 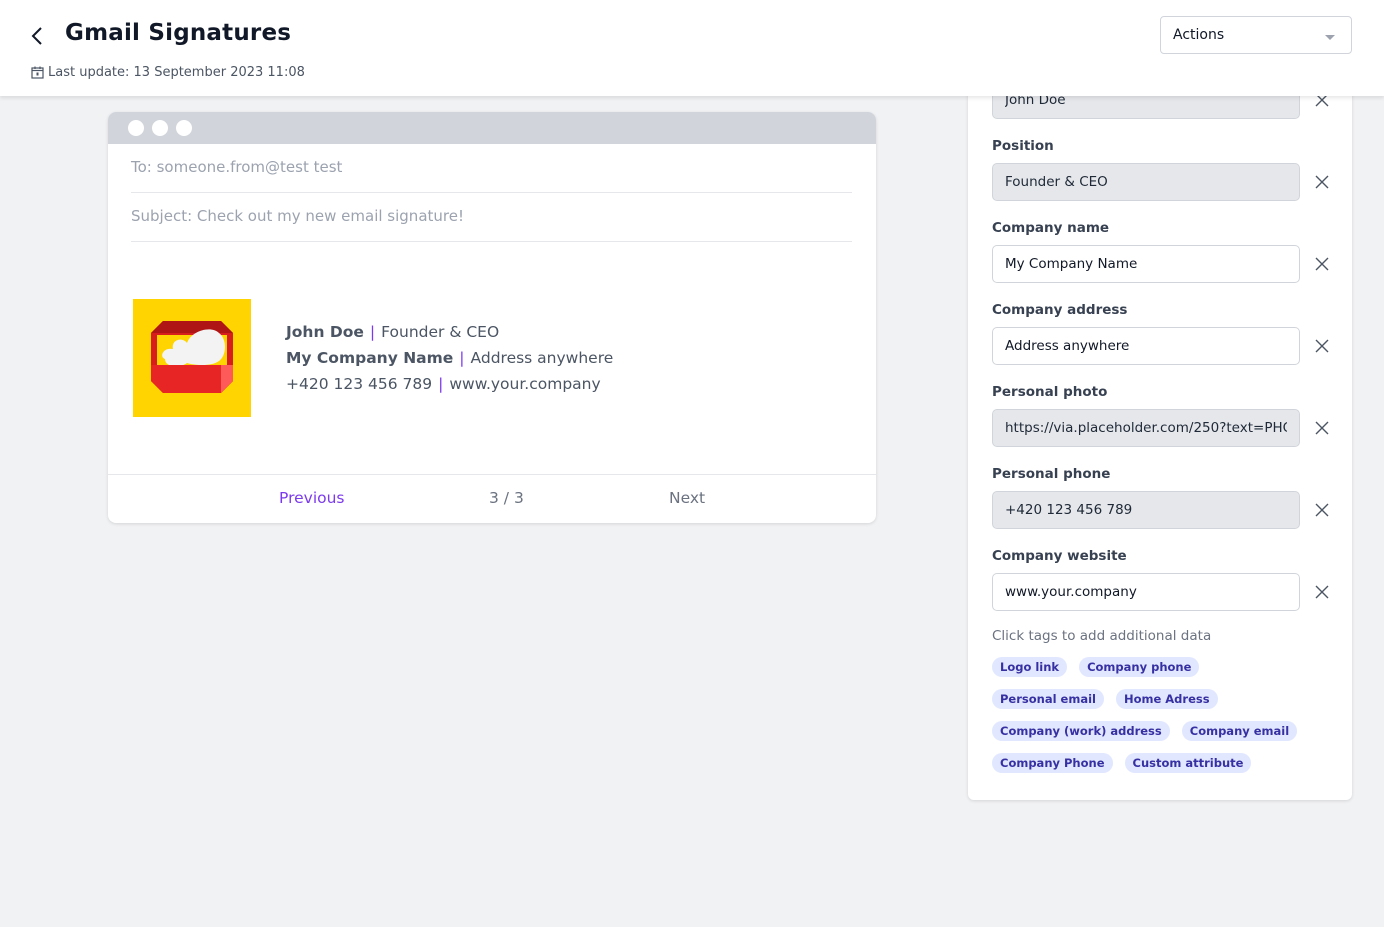 I want to click on back-button, so click(x=37, y=36).